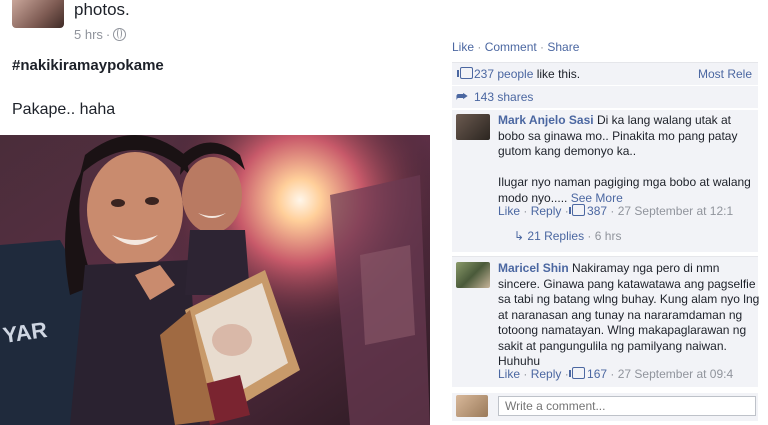 The width and height of the screenshot is (768, 425). Describe the element at coordinates (88, 34) in the screenshot. I see `post-time: 5 hrs` at that location.